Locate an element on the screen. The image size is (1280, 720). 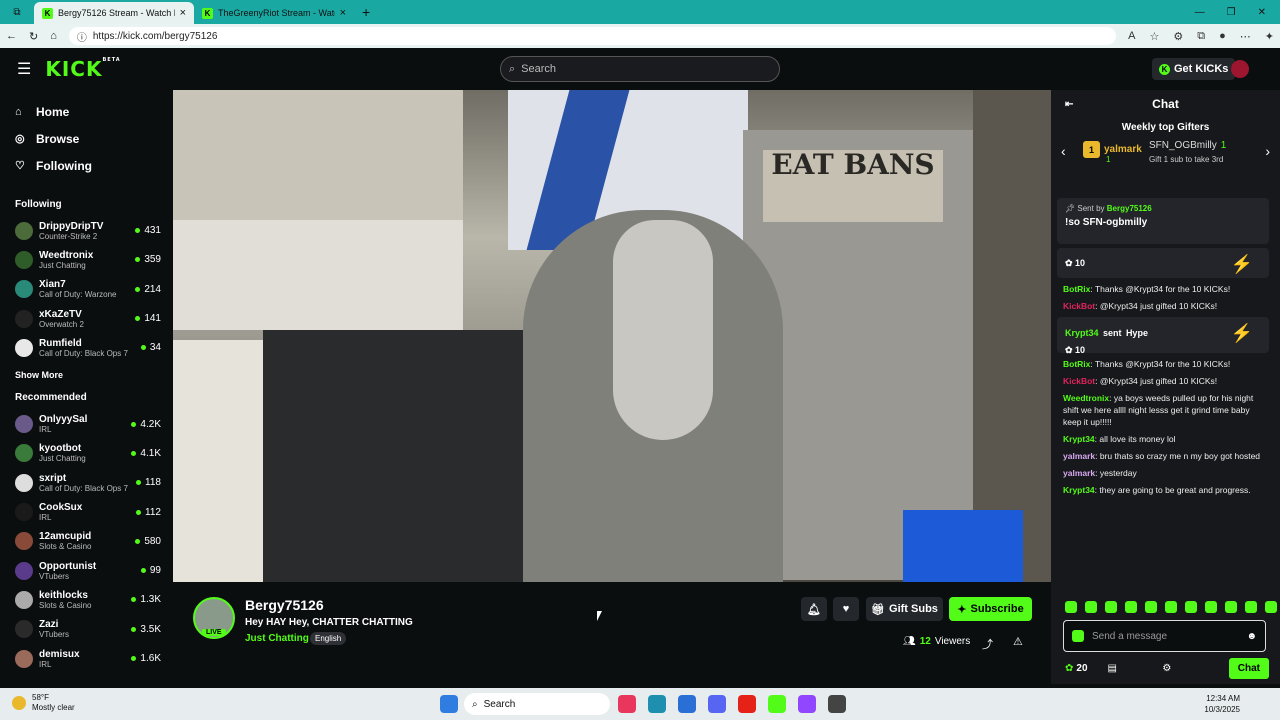
subscribe-button: ✦ Subscribe is located at coordinates (990, 609).